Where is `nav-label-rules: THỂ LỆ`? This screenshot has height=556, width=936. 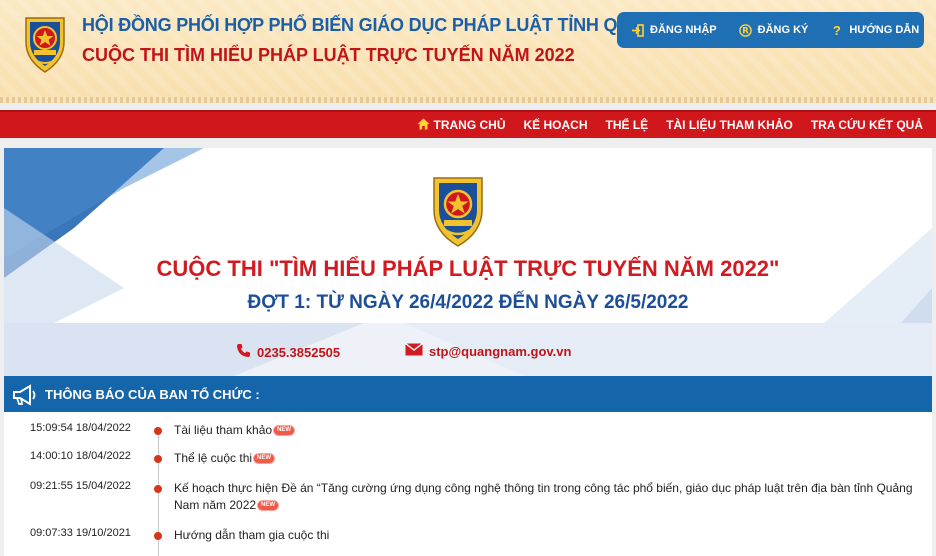
nav-label-rules: THỂ LỆ is located at coordinates (627, 125).